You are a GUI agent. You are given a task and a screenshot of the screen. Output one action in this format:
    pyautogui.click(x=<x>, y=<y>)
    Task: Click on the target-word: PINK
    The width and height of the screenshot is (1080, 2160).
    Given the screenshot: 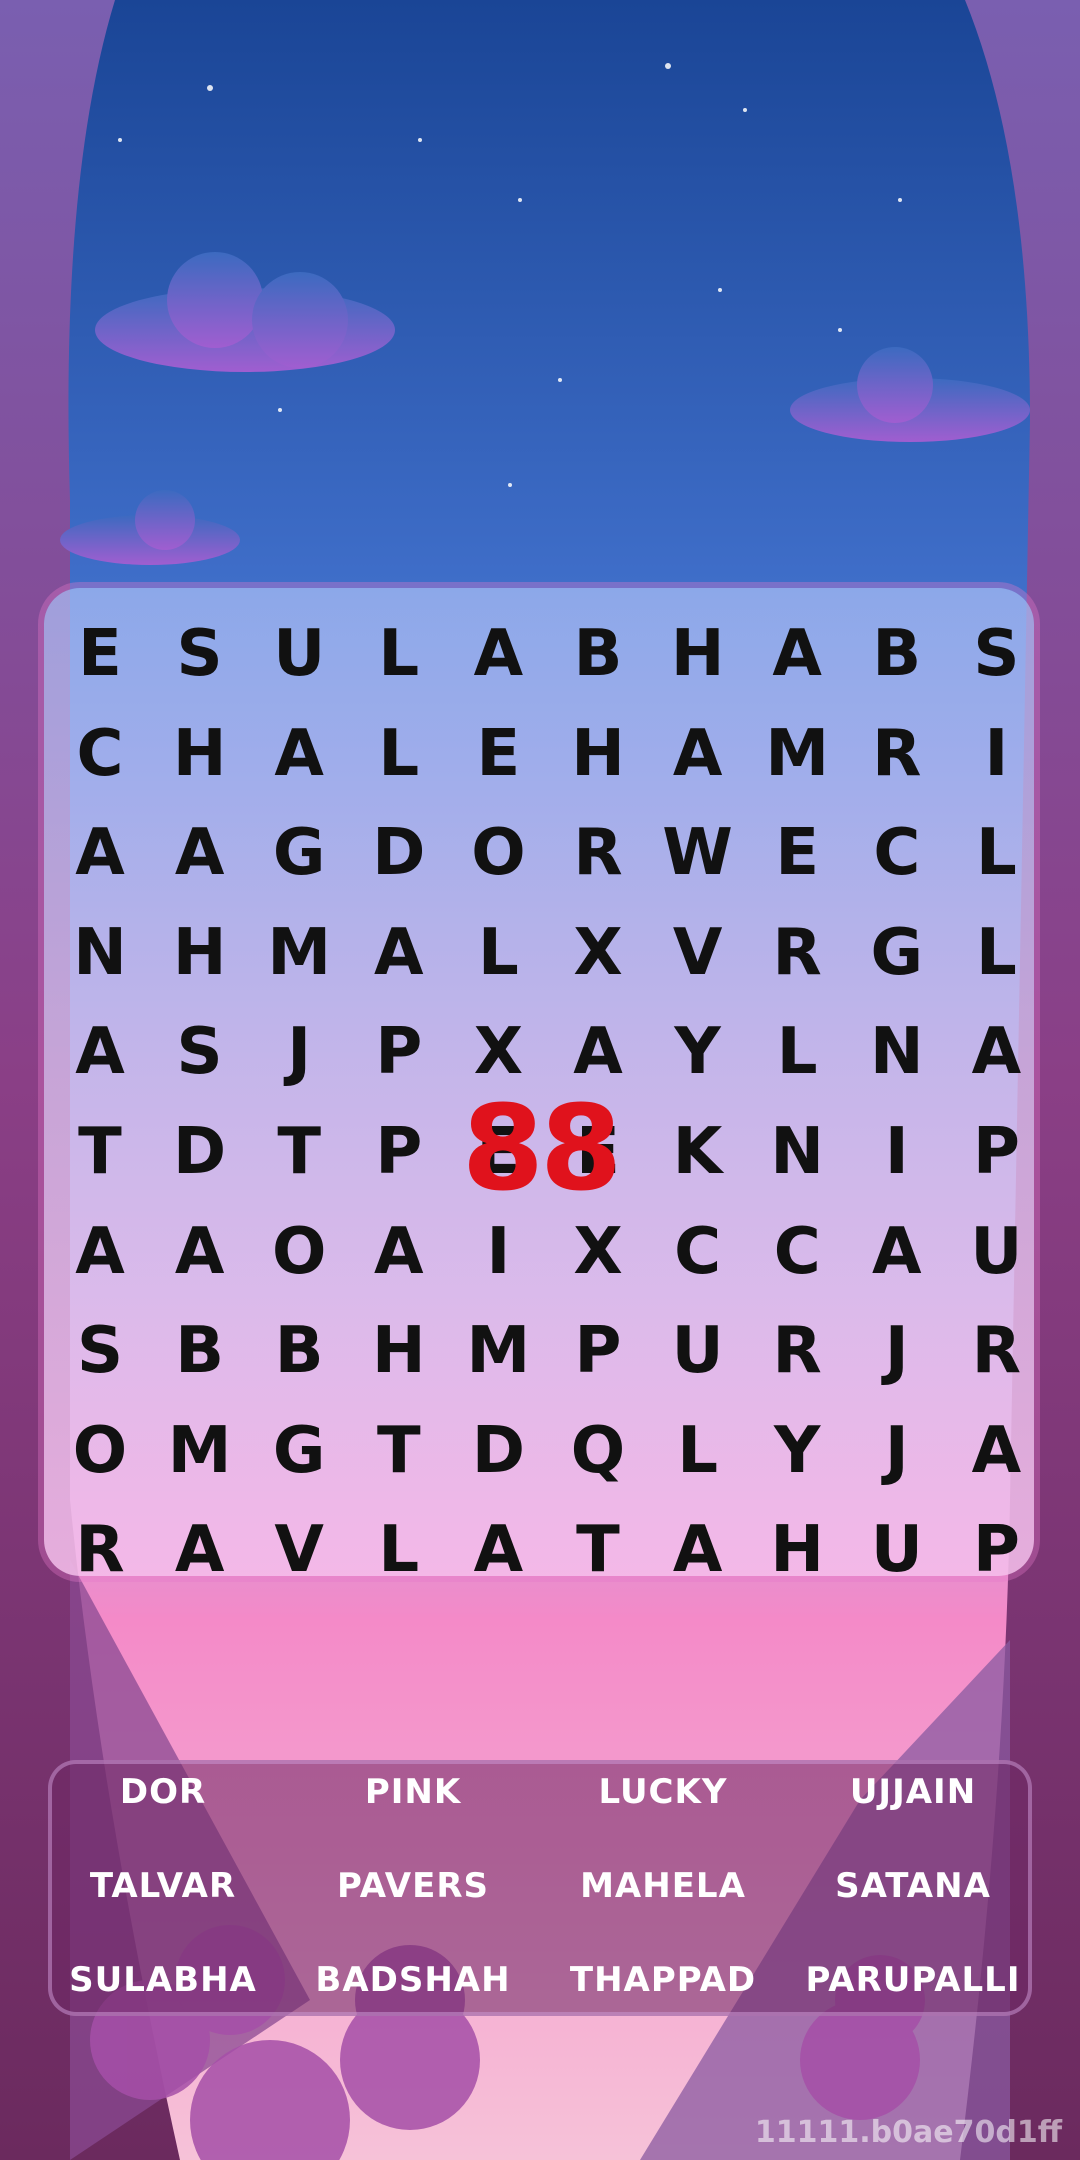 What is the action you would take?
    pyautogui.click(x=413, y=1792)
    